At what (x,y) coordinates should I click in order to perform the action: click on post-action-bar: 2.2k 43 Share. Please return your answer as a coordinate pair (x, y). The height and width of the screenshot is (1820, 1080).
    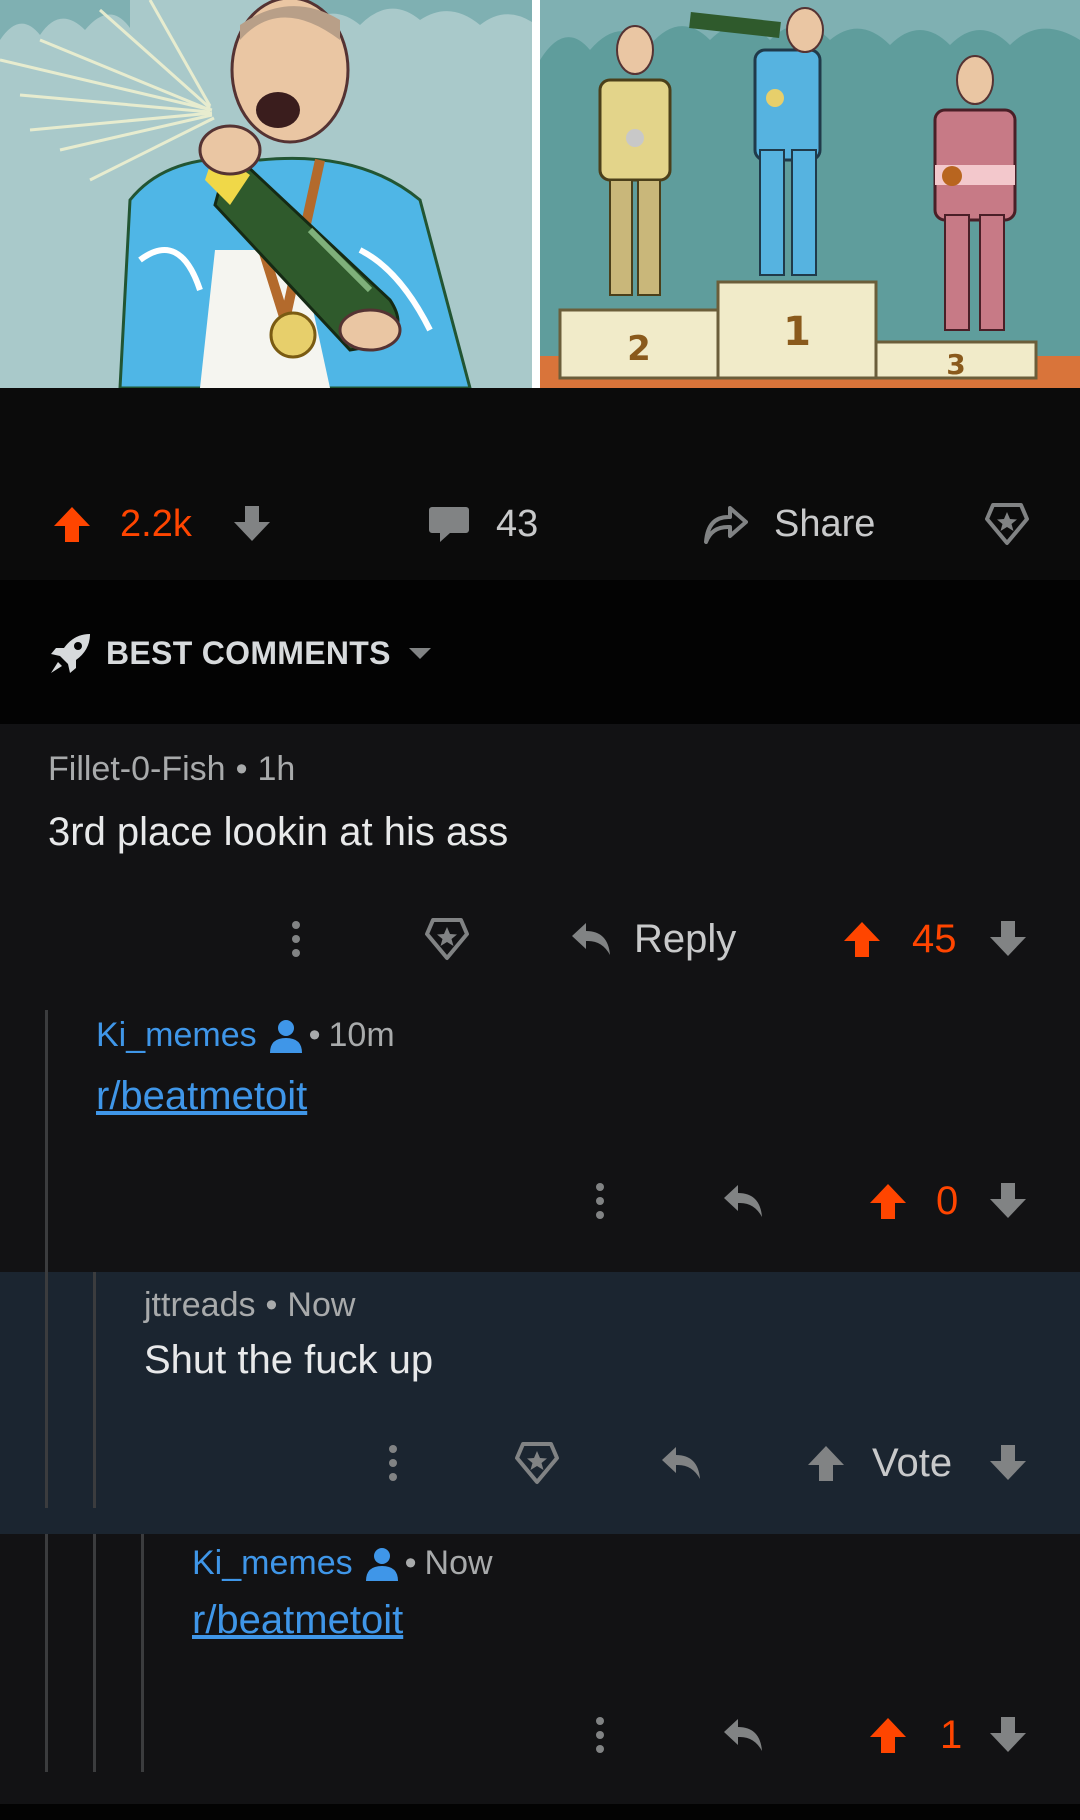
    Looking at the image, I should click on (540, 484).